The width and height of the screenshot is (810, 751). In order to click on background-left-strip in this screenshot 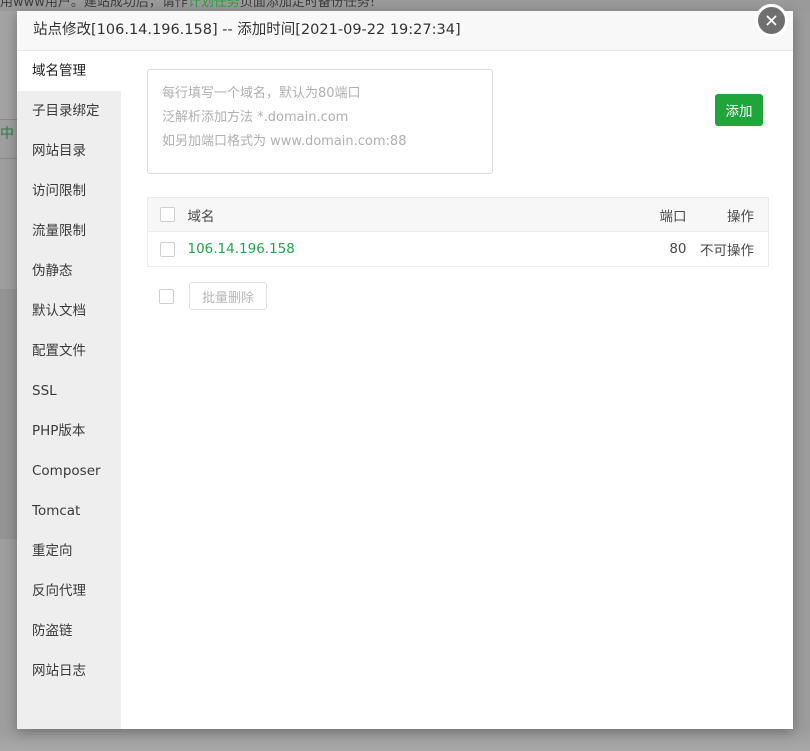, I will do `click(8, 370)`.